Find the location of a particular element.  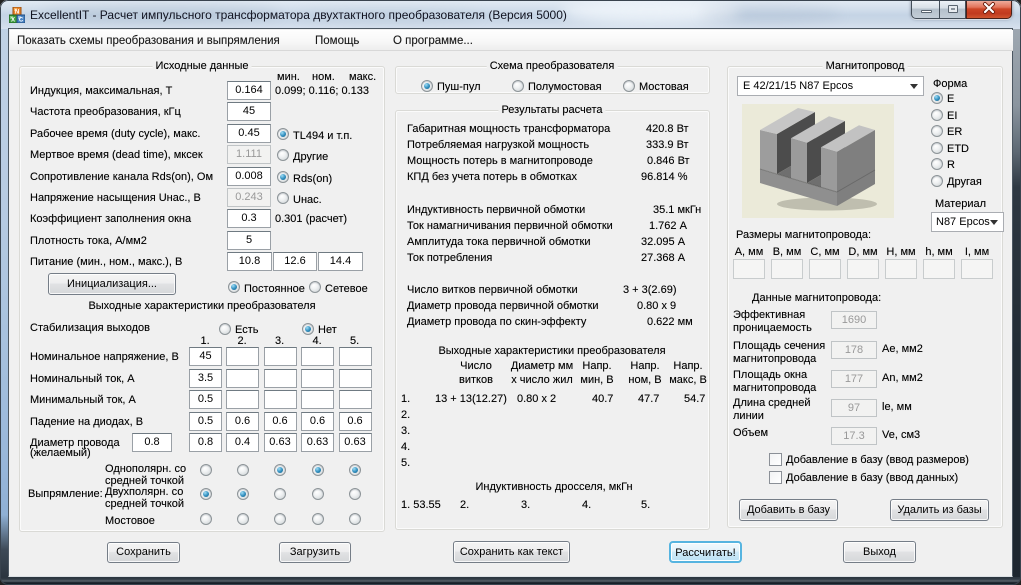

svg-text: X is located at coordinates (13, 21).